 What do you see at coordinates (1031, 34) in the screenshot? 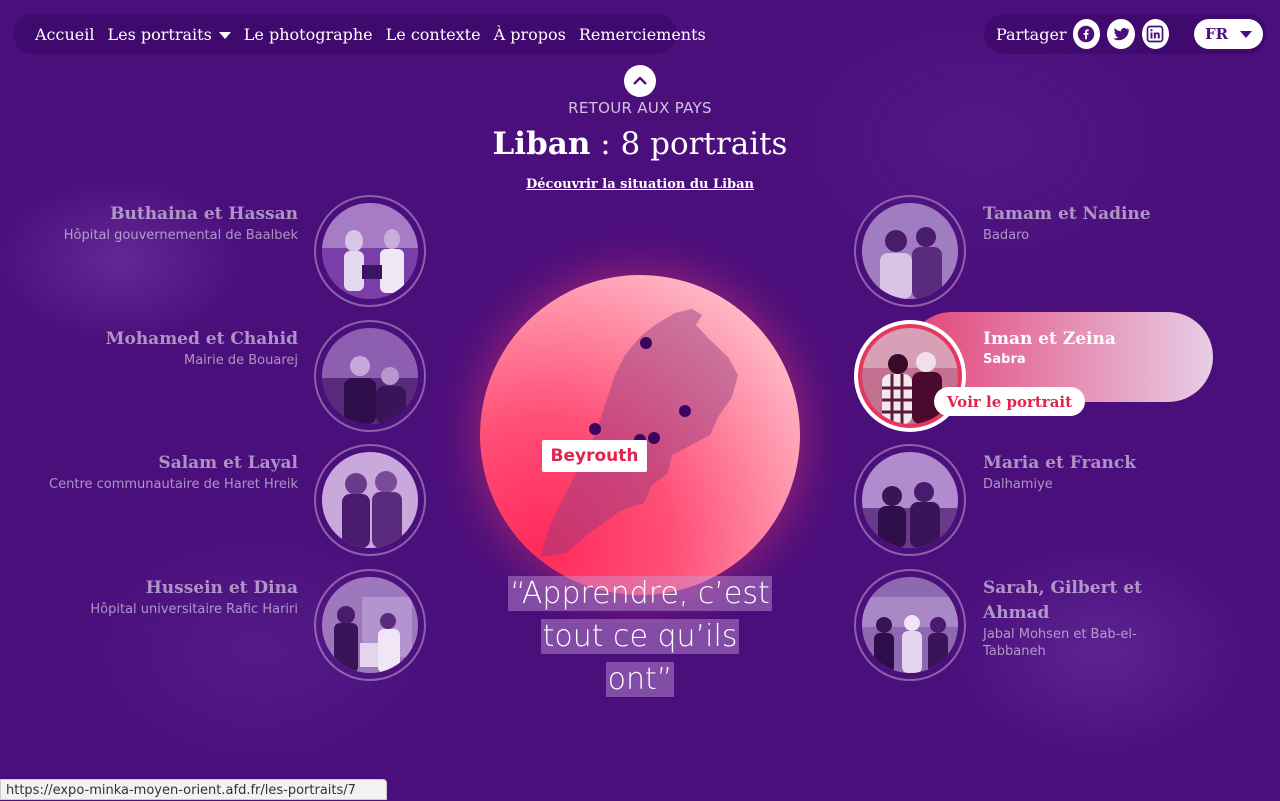
I see `share-label: Partager` at bounding box center [1031, 34].